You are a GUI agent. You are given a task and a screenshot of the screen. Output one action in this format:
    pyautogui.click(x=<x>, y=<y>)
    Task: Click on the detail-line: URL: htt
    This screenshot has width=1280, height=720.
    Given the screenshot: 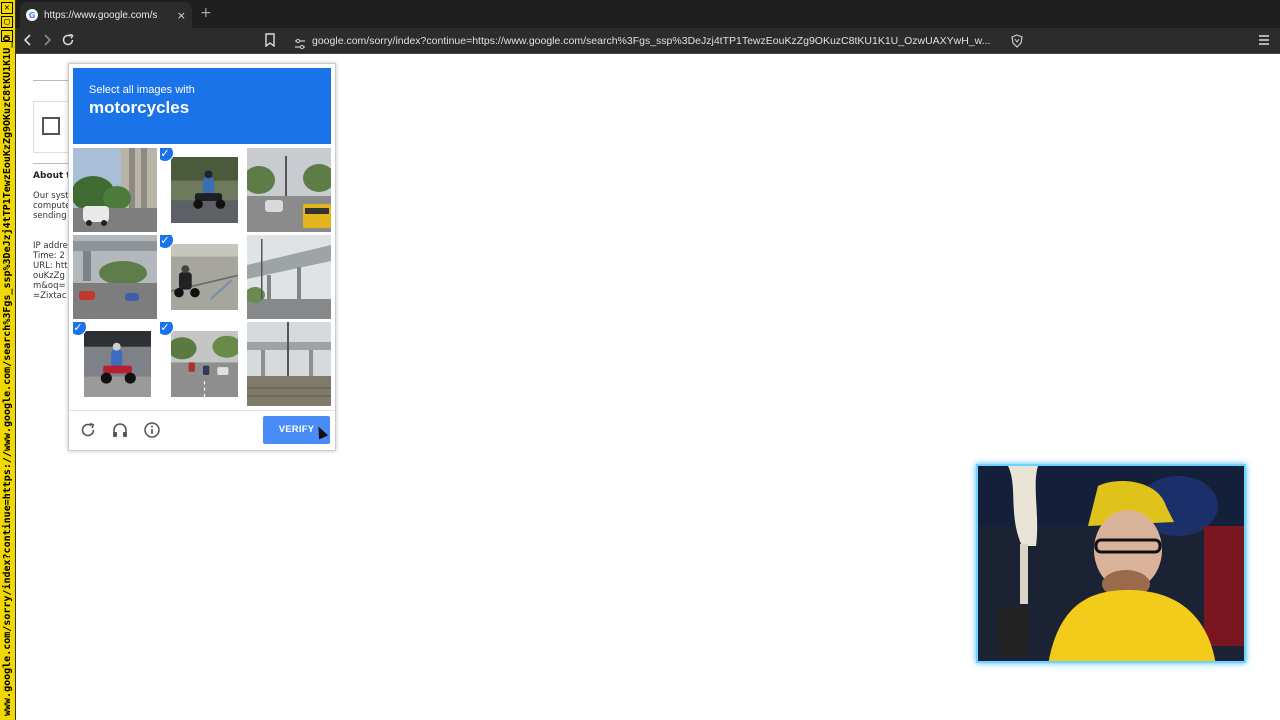 What is the action you would take?
    pyautogui.click(x=50, y=266)
    